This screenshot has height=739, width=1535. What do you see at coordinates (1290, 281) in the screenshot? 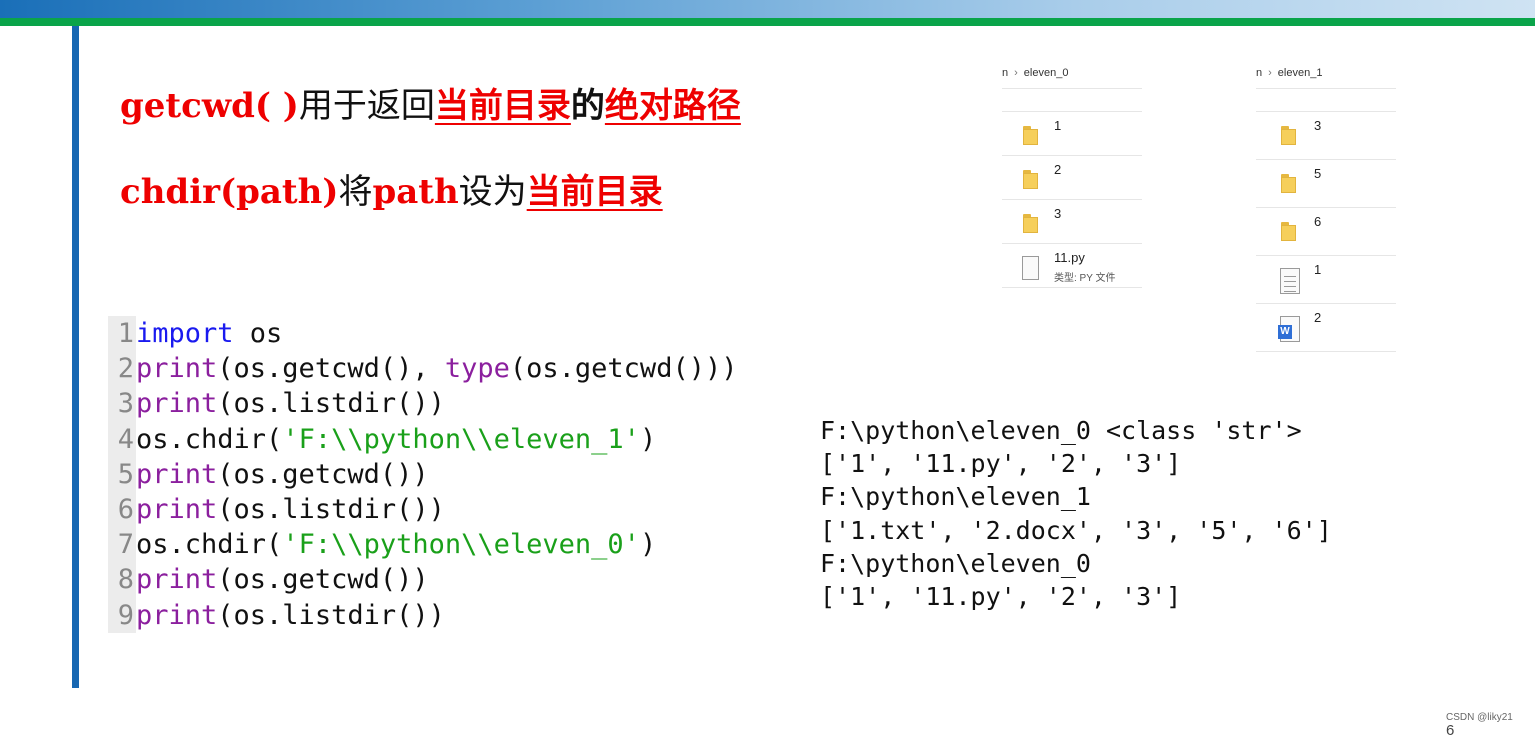
I see `txtfile-icon` at bounding box center [1290, 281].